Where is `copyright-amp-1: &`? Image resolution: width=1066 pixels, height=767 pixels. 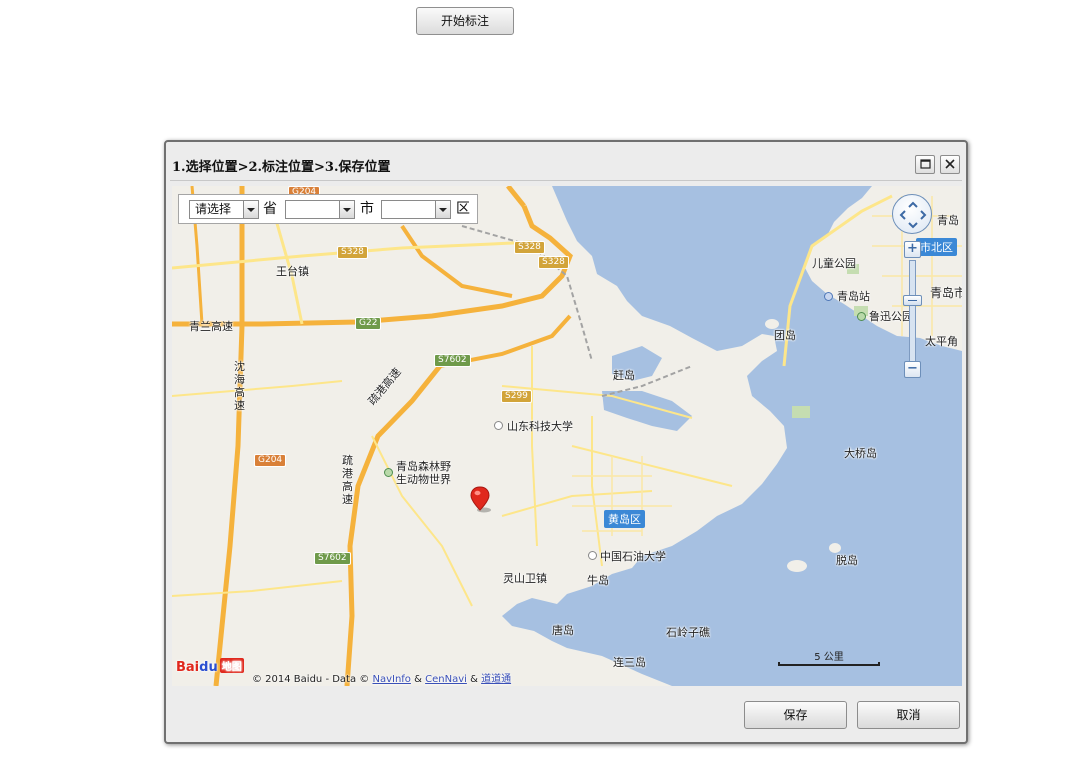 copyright-amp-1: & is located at coordinates (418, 679).